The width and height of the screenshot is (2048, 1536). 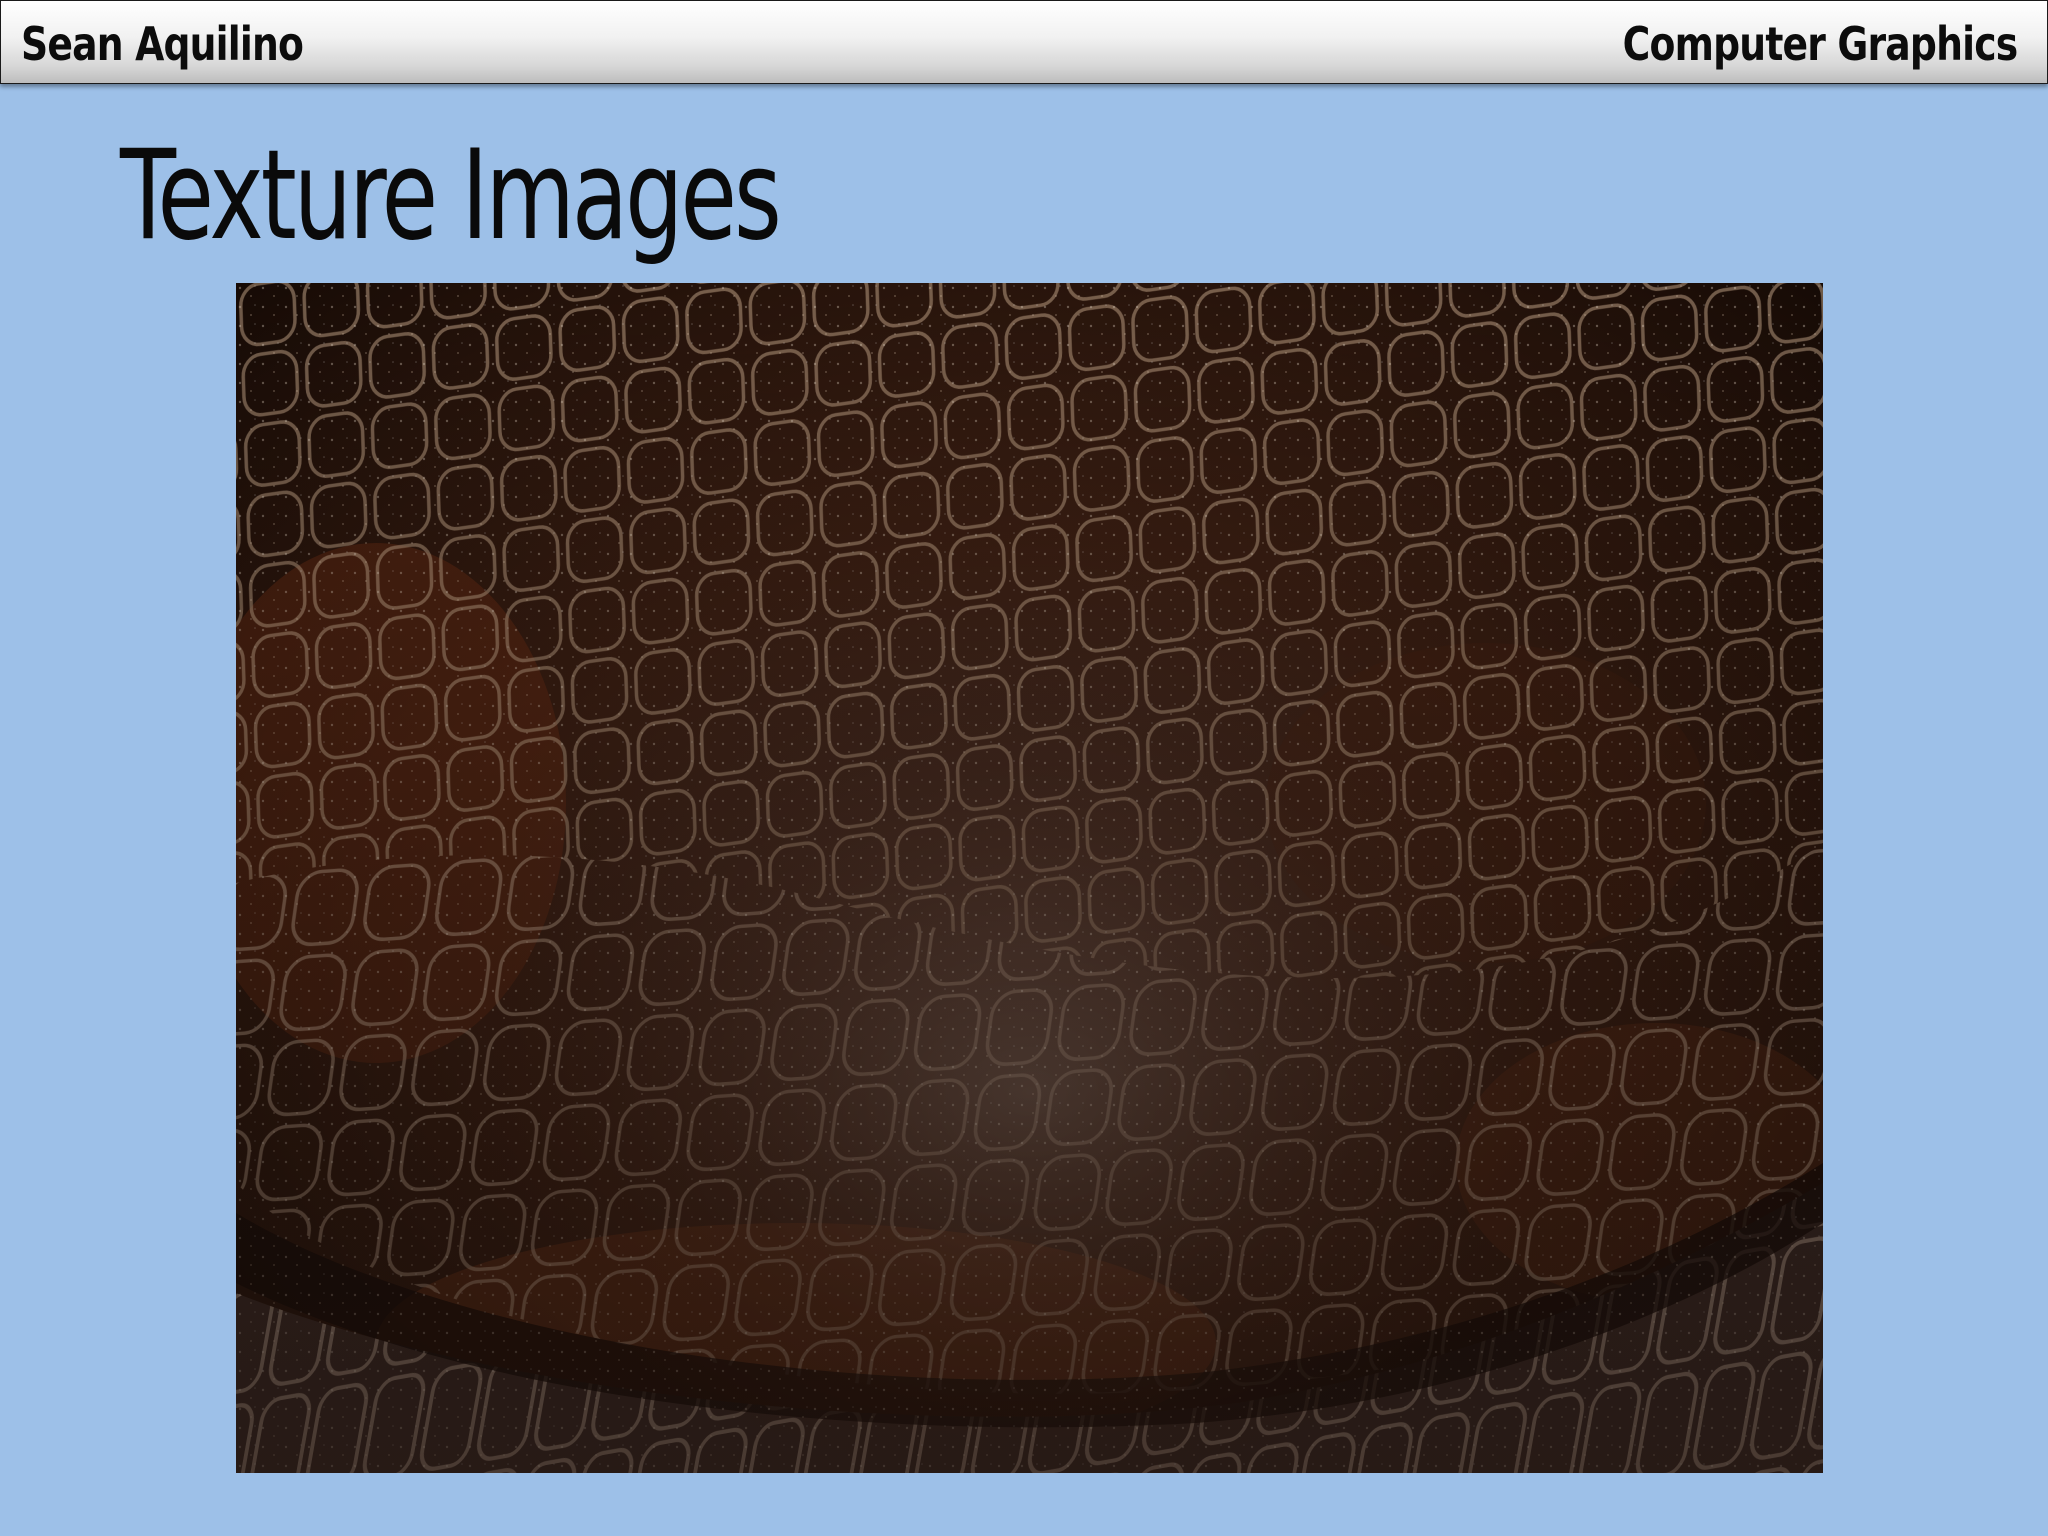 I want to click on course-name: Computer Graphics, so click(x=1820, y=44).